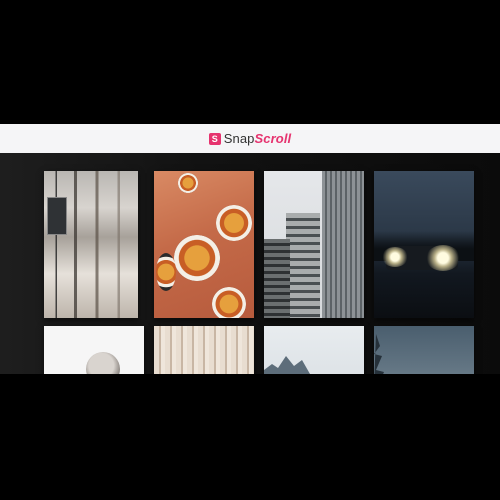  I want to click on top-bar: S SnapScroll, so click(250, 138).